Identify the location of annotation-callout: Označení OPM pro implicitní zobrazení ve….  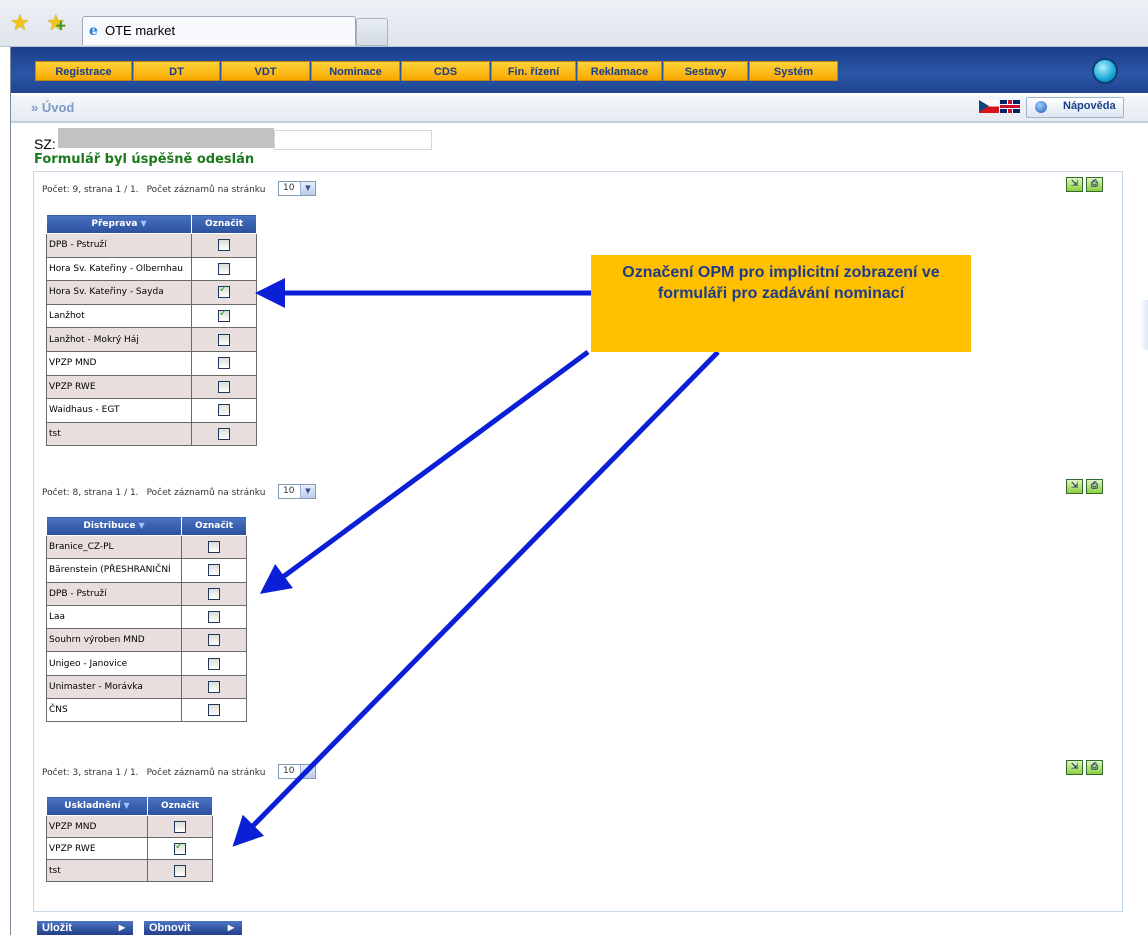
(781, 303).